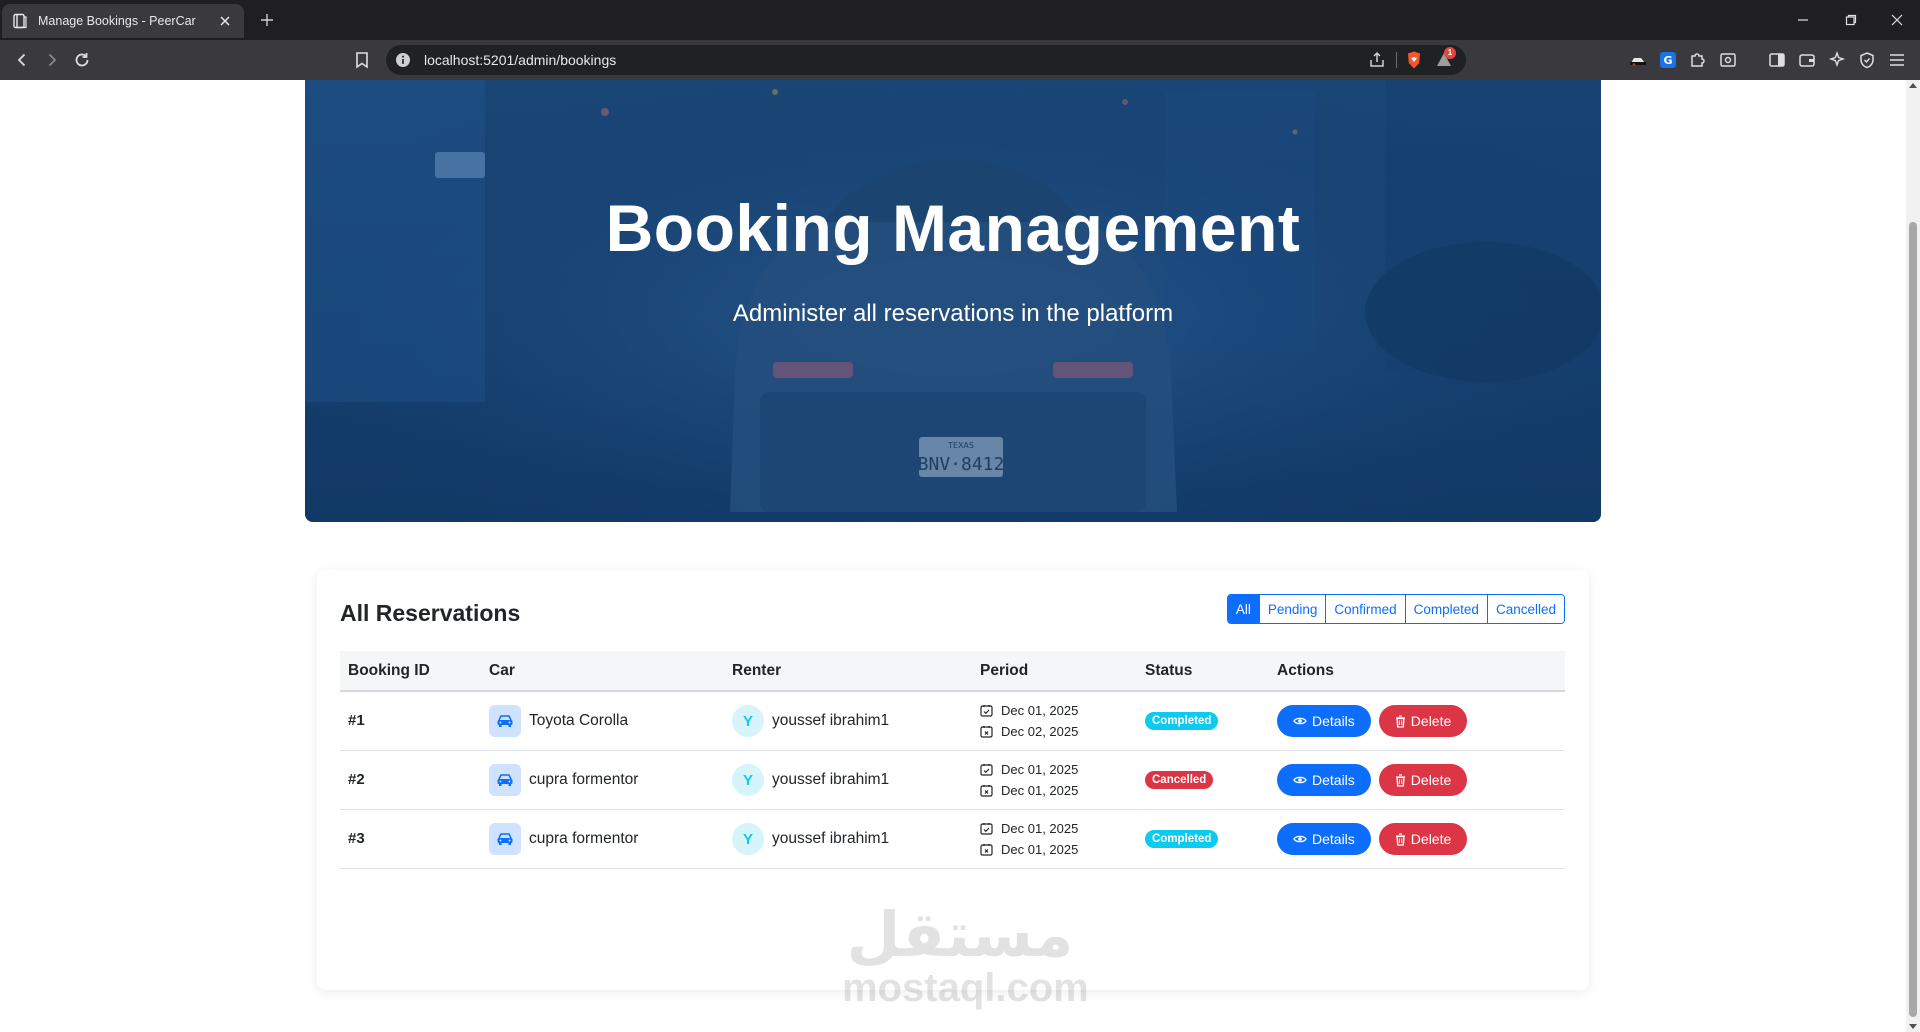  Describe the element at coordinates (356, 838) in the screenshot. I see `booking-id: #3` at that location.